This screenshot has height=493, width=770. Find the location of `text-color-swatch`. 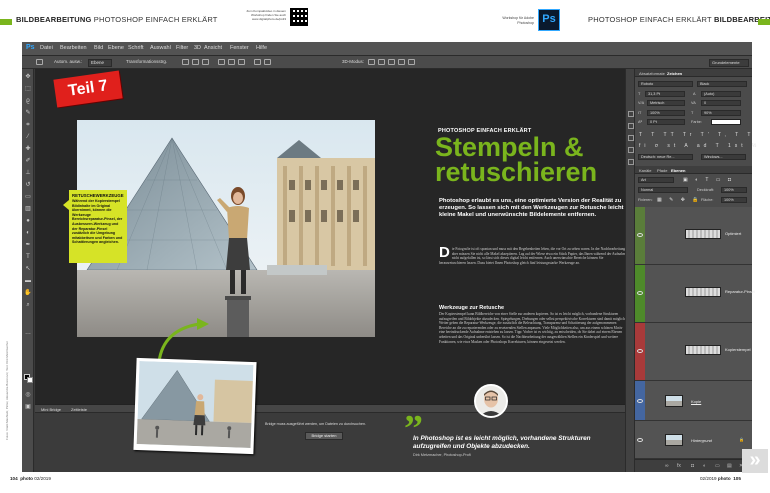

text-color-swatch is located at coordinates (726, 122).